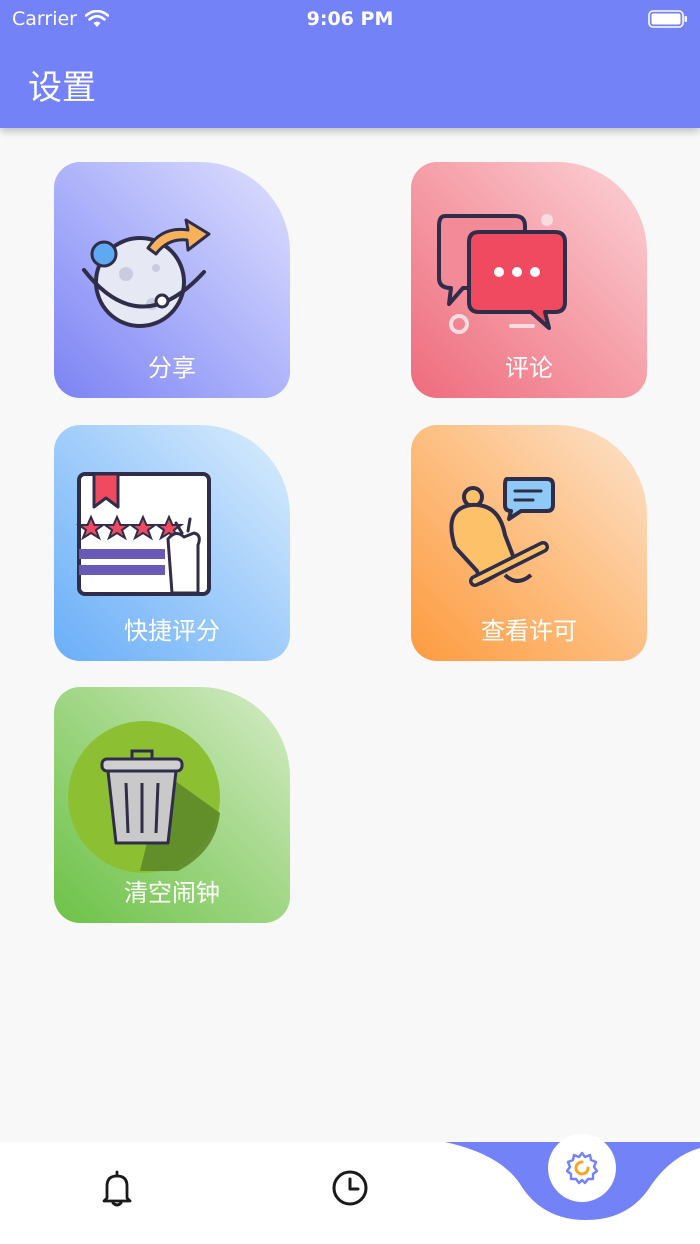 The height and width of the screenshot is (1244, 700). What do you see at coordinates (172, 631) in the screenshot?
I see `rate-label: 快捷评分` at bounding box center [172, 631].